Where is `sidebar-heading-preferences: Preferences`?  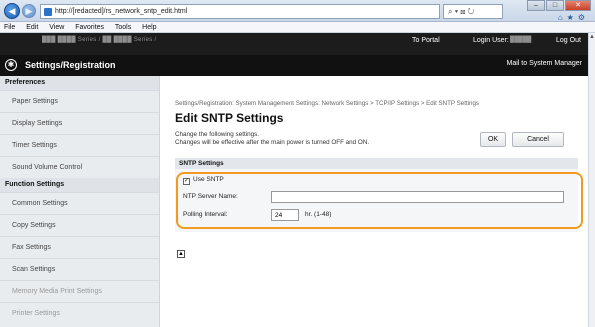 sidebar-heading-preferences: Preferences is located at coordinates (79, 83).